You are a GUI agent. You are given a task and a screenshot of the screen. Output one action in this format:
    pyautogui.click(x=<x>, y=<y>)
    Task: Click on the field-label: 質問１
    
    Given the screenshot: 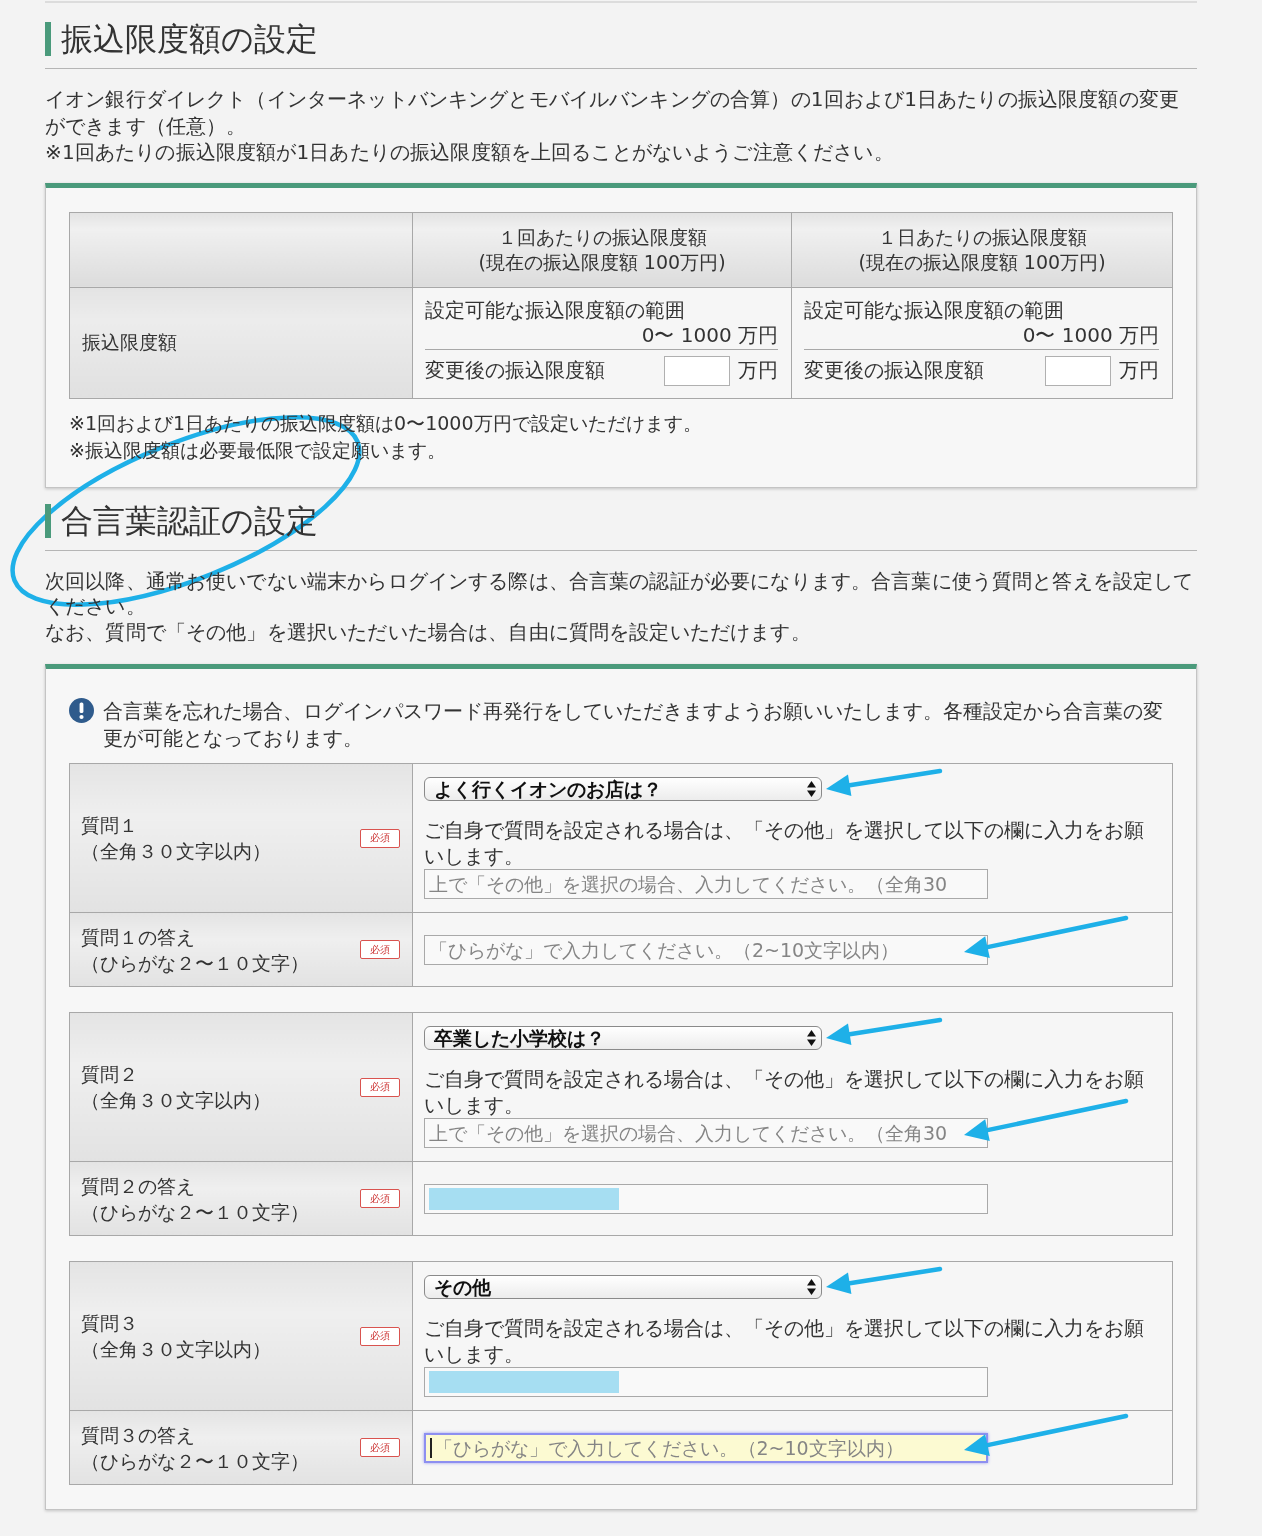 What is the action you would take?
    pyautogui.click(x=109, y=825)
    